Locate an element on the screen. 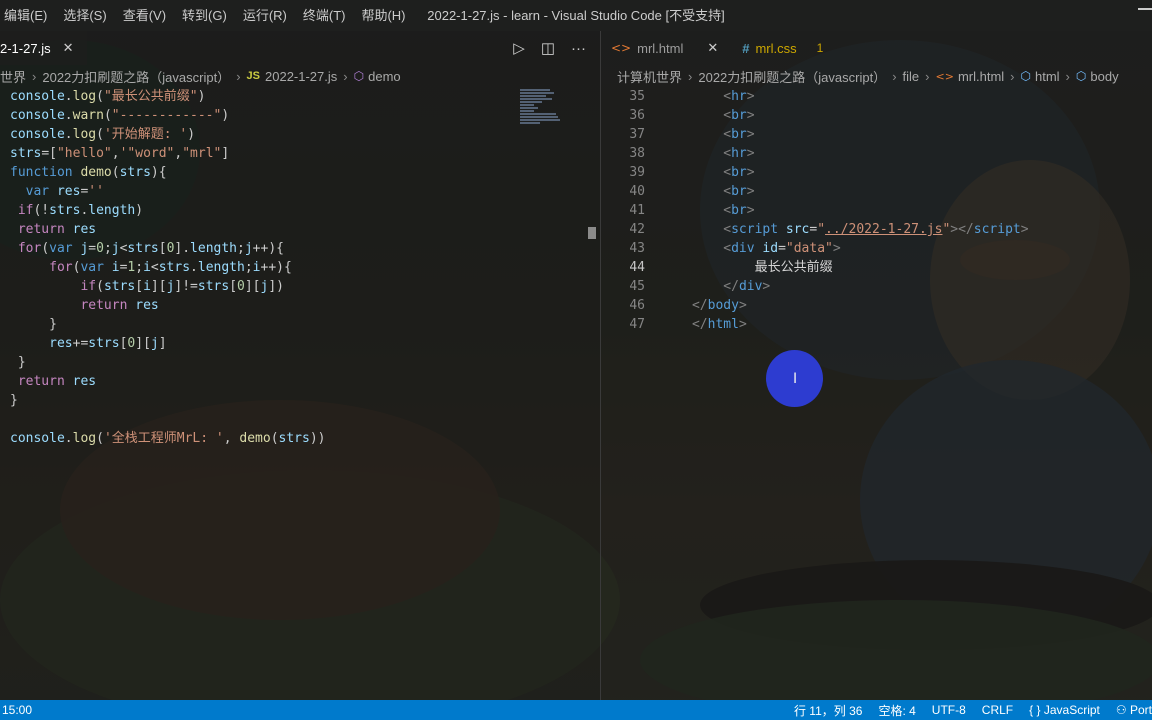 The image size is (1152, 720). code-line: 37 <br> is located at coordinates (876, 134).